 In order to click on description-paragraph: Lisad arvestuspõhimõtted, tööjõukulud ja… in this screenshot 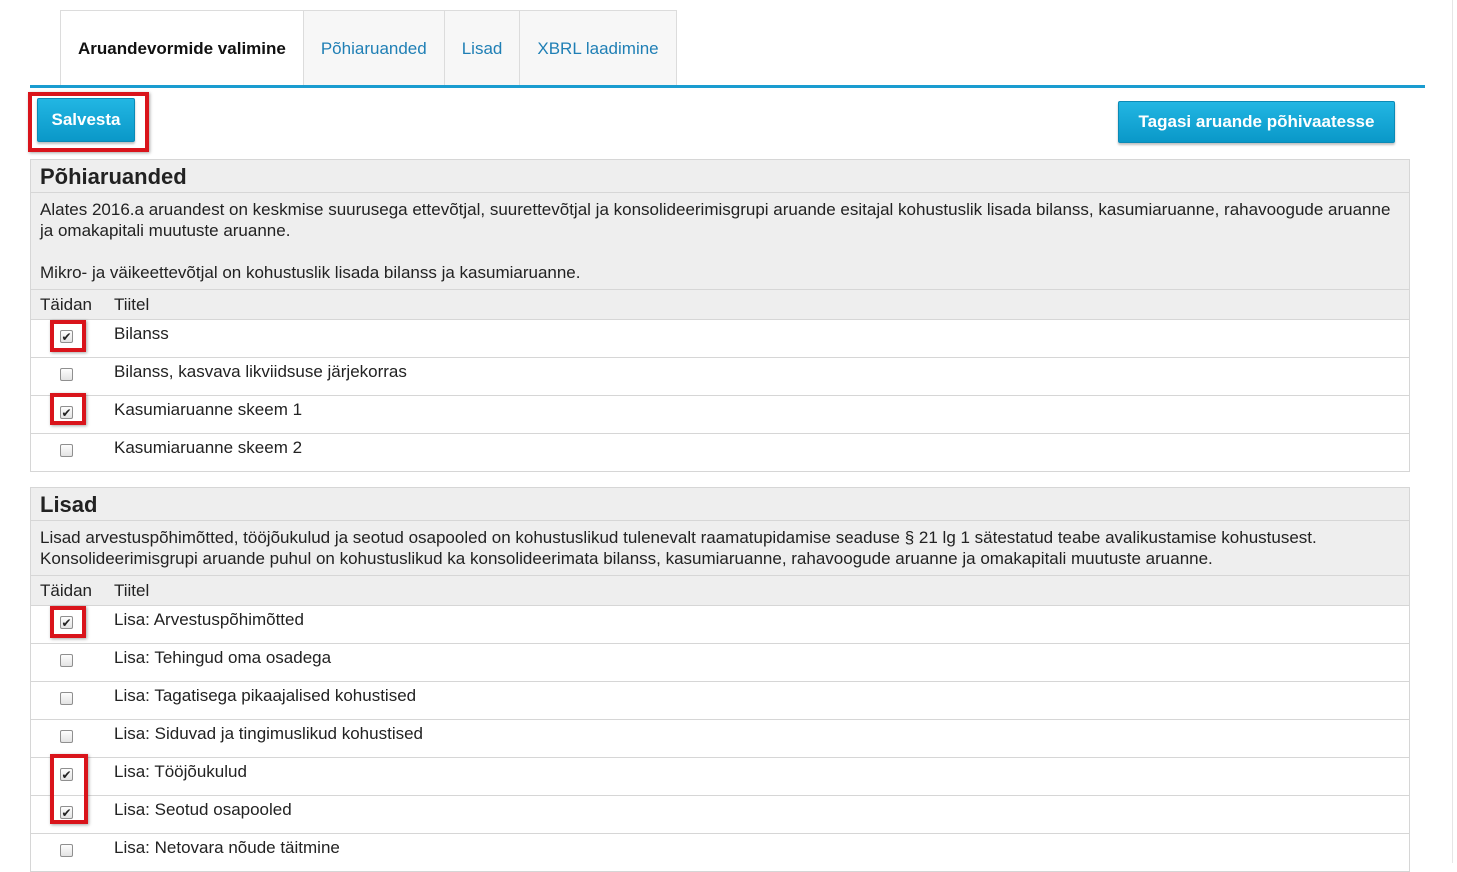, I will do `click(678, 548)`.